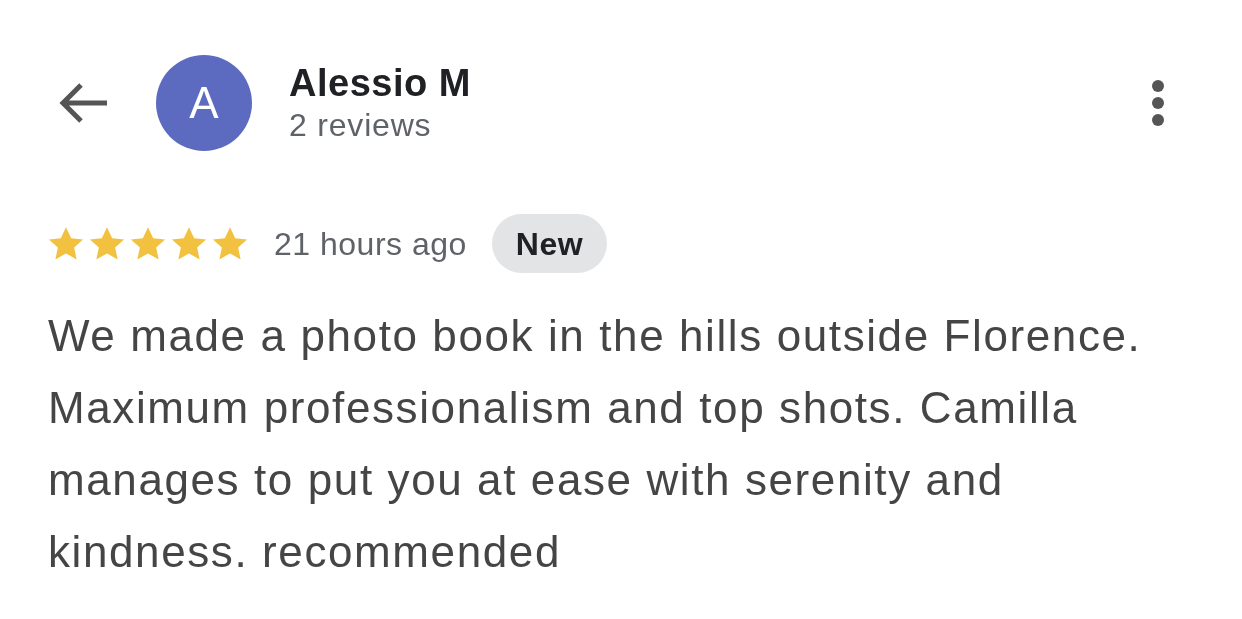 The image size is (1242, 619). What do you see at coordinates (361, 125) in the screenshot?
I see `review-count: 2 reviews` at bounding box center [361, 125].